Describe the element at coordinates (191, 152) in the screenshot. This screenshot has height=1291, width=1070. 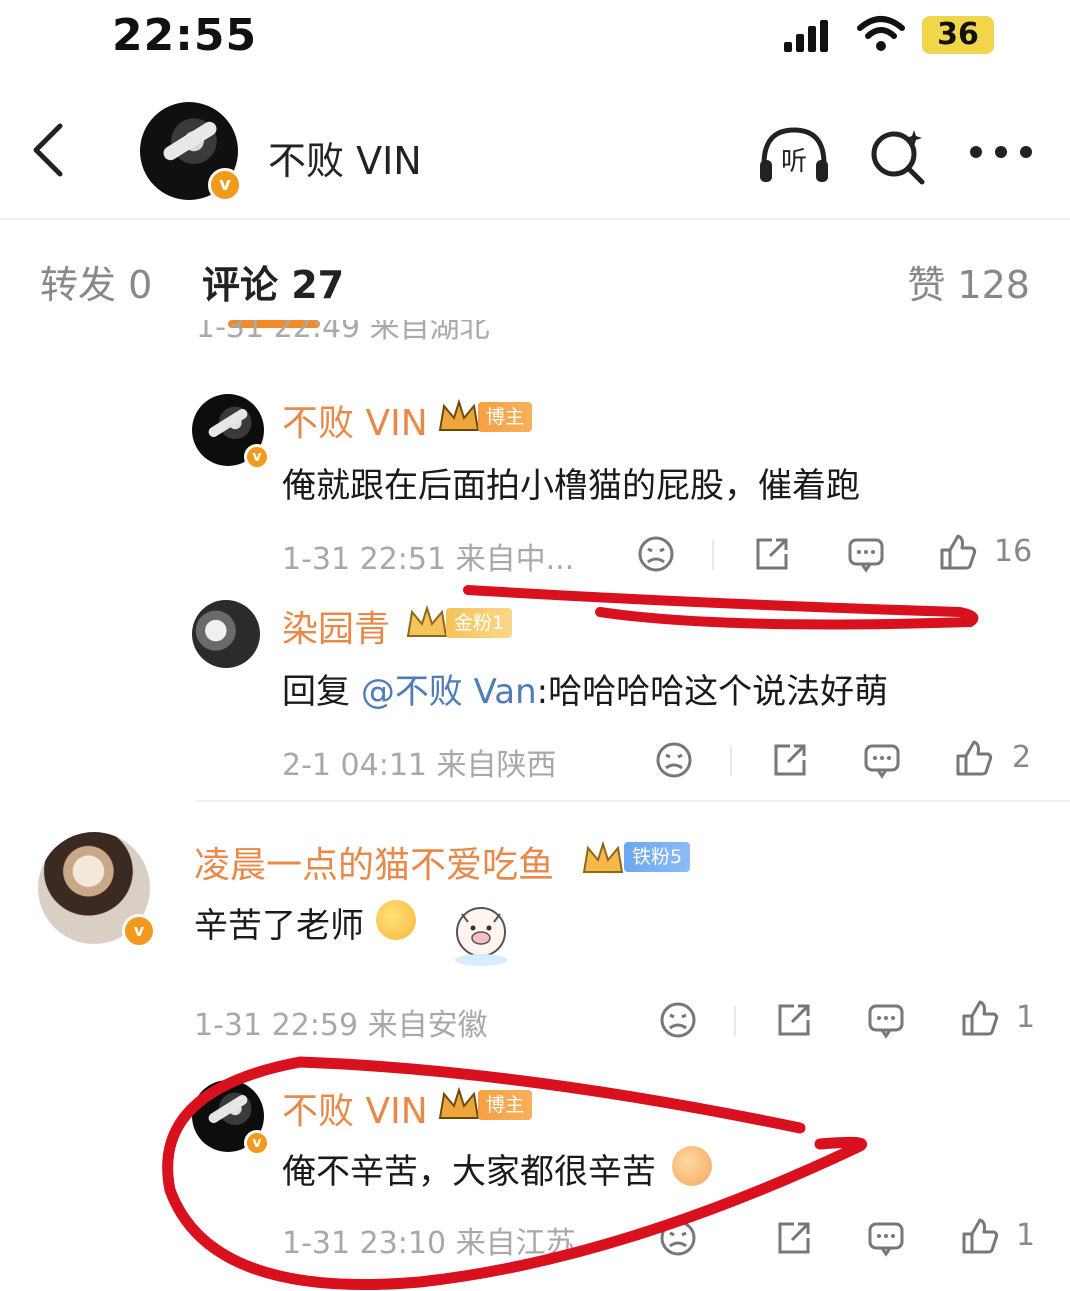
I see `author-avatar: v` at that location.